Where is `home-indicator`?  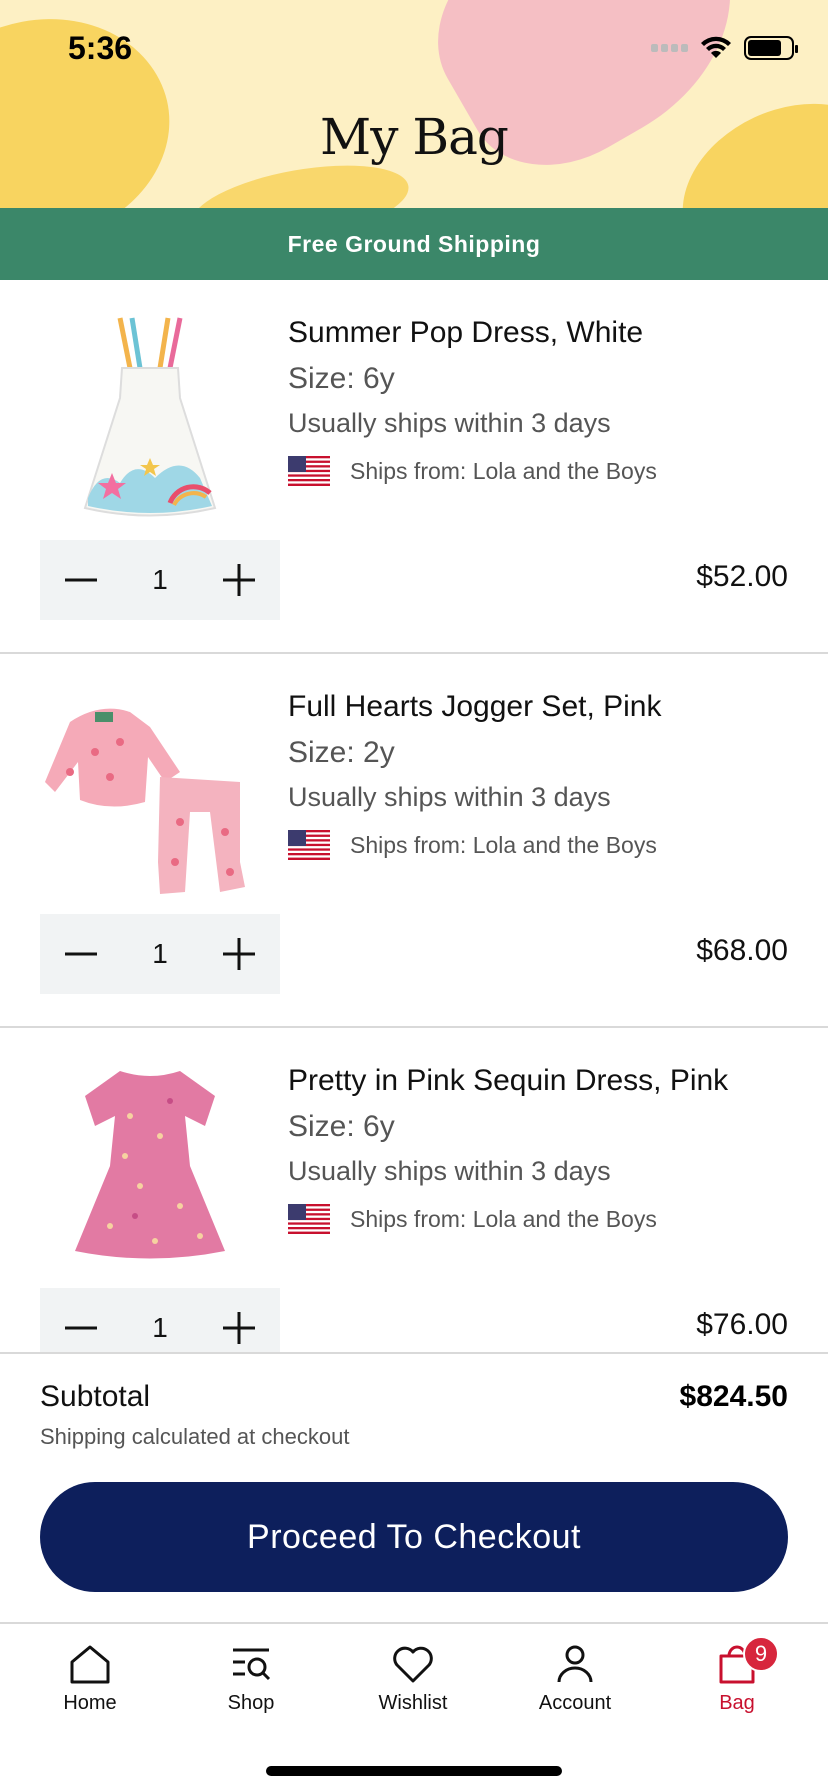 home-indicator is located at coordinates (414, 1771).